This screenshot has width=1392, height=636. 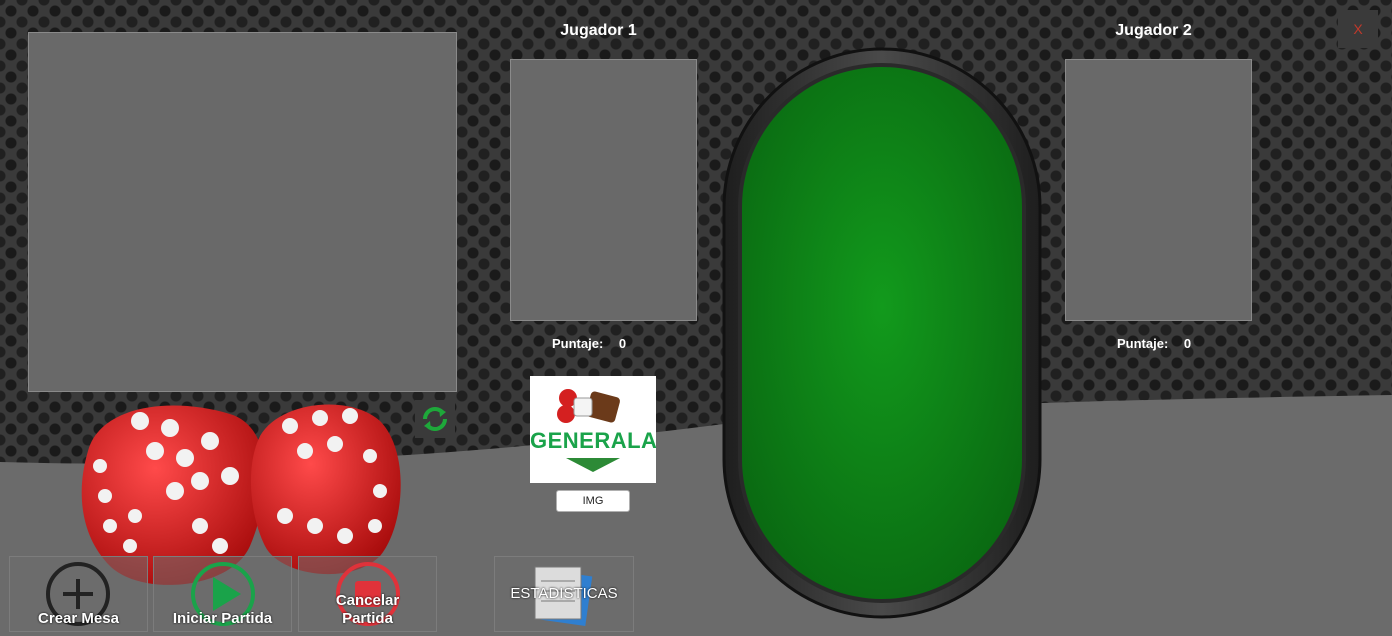 I want to click on player2-panel, so click(x=1158, y=190).